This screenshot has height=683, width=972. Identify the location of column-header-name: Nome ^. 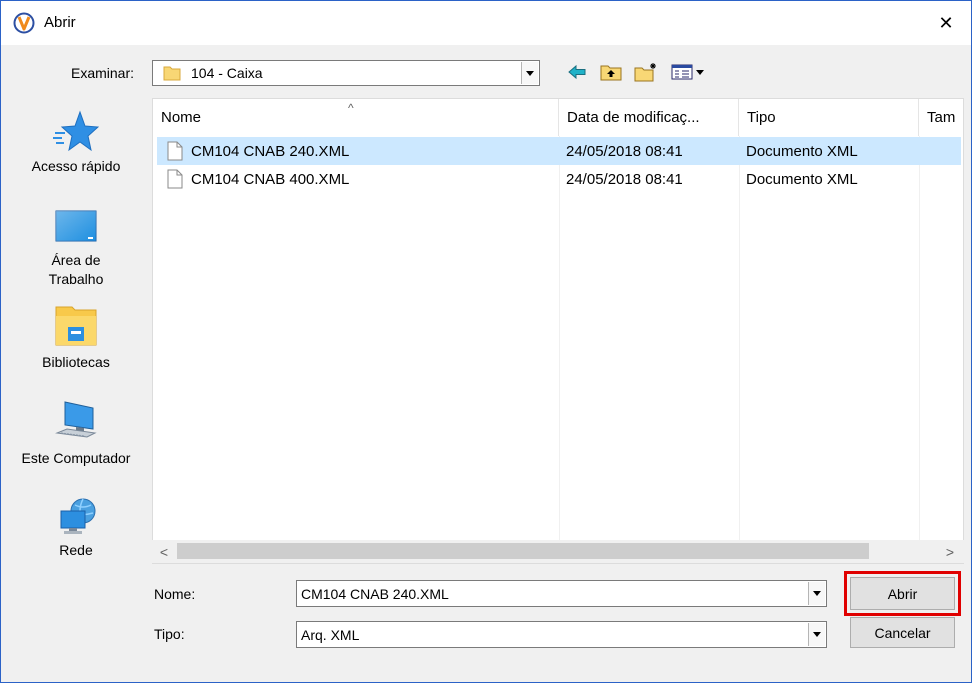
(356, 117).